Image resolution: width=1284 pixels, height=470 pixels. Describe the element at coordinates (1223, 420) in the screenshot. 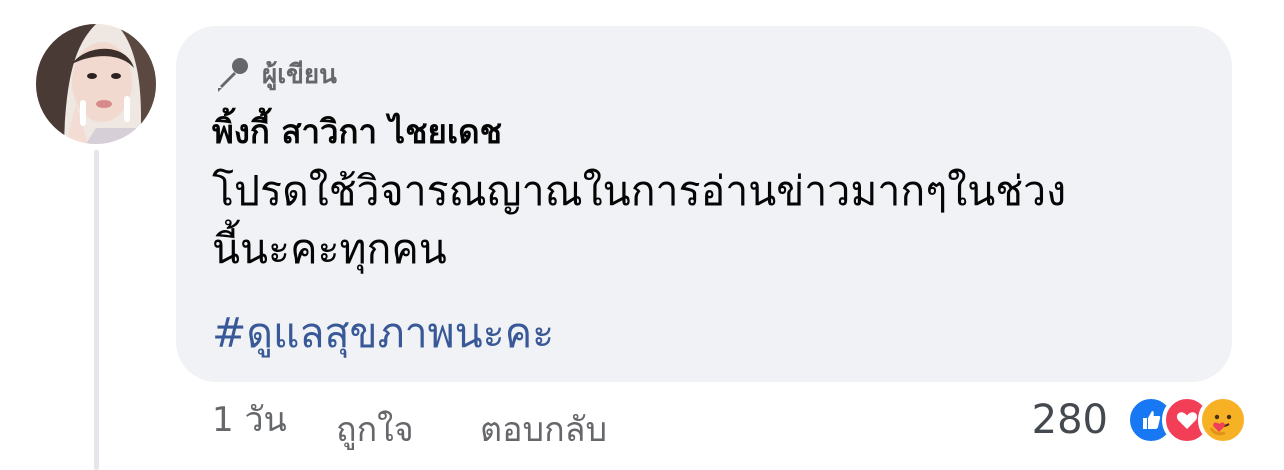

I see `care-icon` at that location.